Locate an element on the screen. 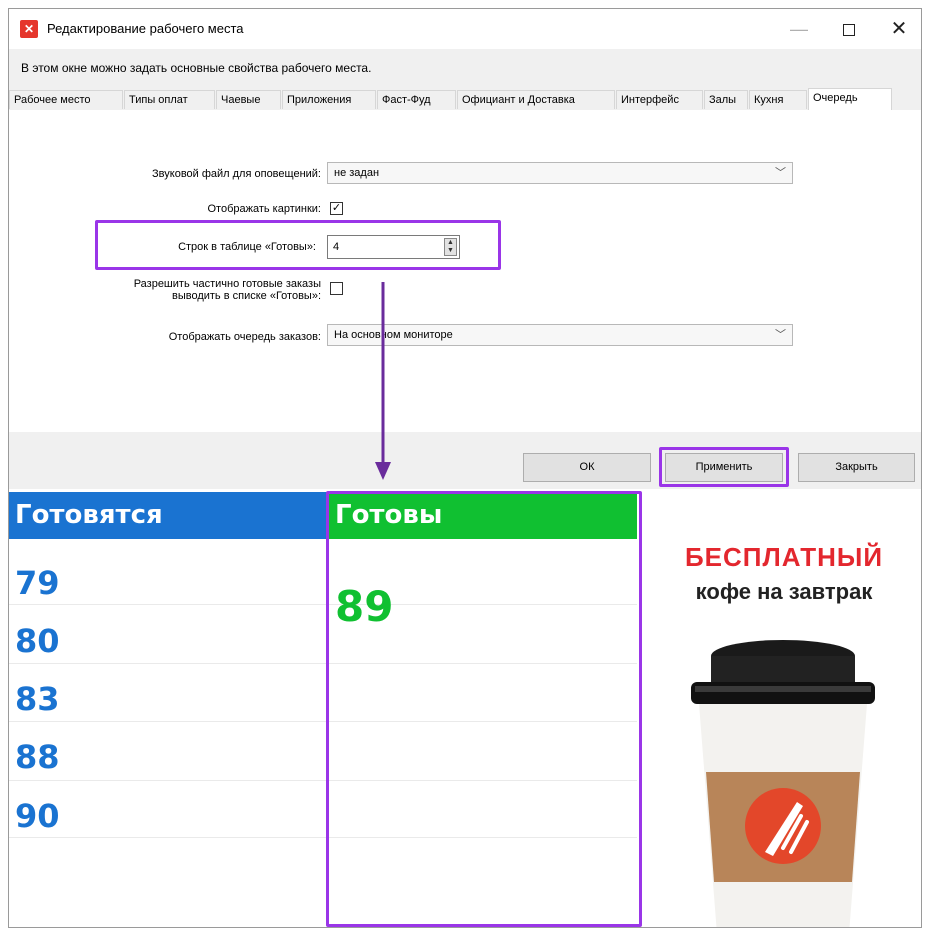  tab-halls: Залы is located at coordinates (726, 99).